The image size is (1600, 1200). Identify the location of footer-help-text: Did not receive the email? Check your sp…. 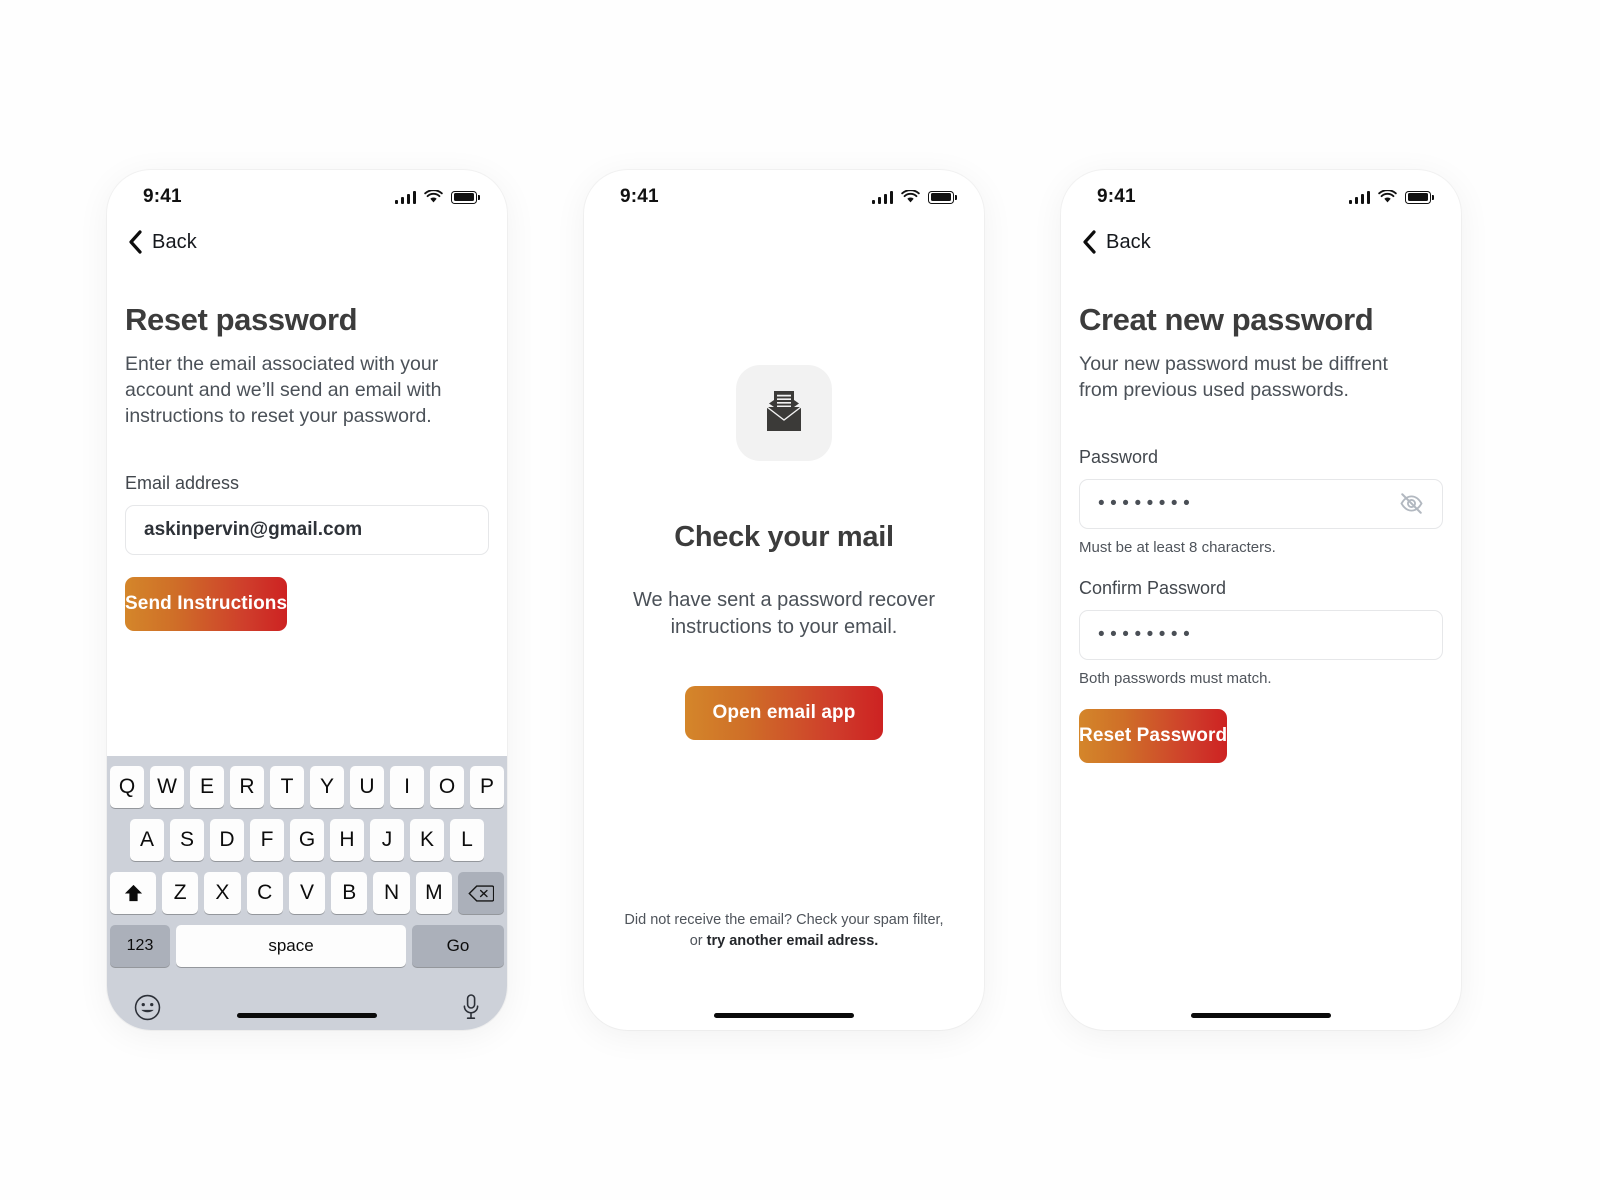
(784, 931).